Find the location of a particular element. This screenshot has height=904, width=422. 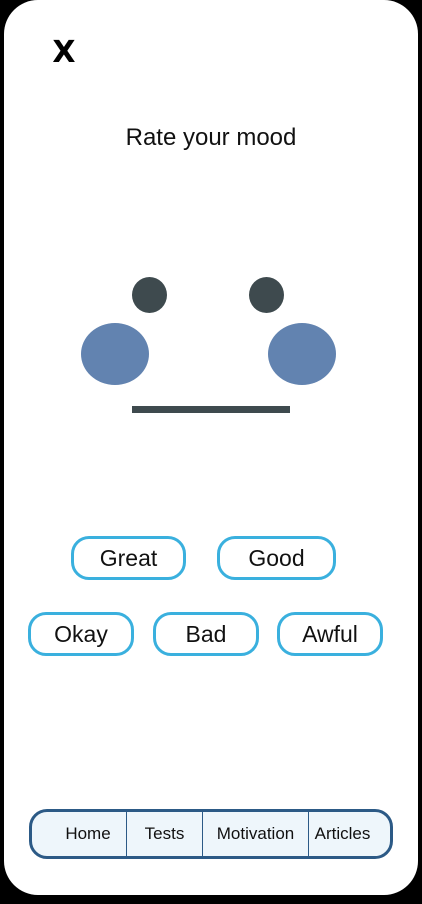

mood-button-awful: Awful is located at coordinates (330, 634).